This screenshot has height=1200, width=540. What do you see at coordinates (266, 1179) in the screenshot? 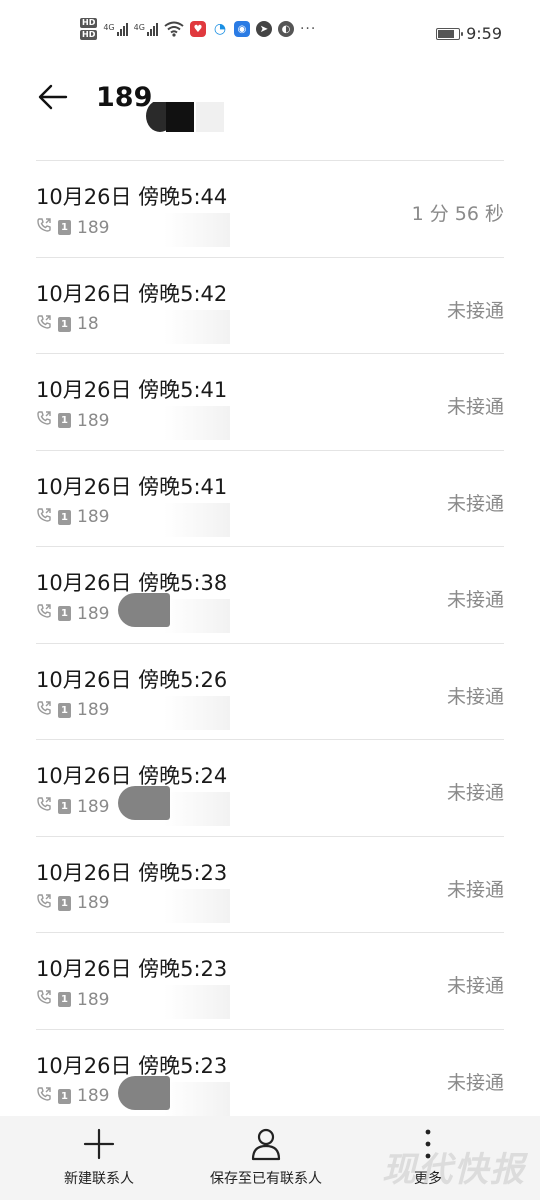
I see `save-to-existing-label: 保存至已有联系人` at bounding box center [266, 1179].